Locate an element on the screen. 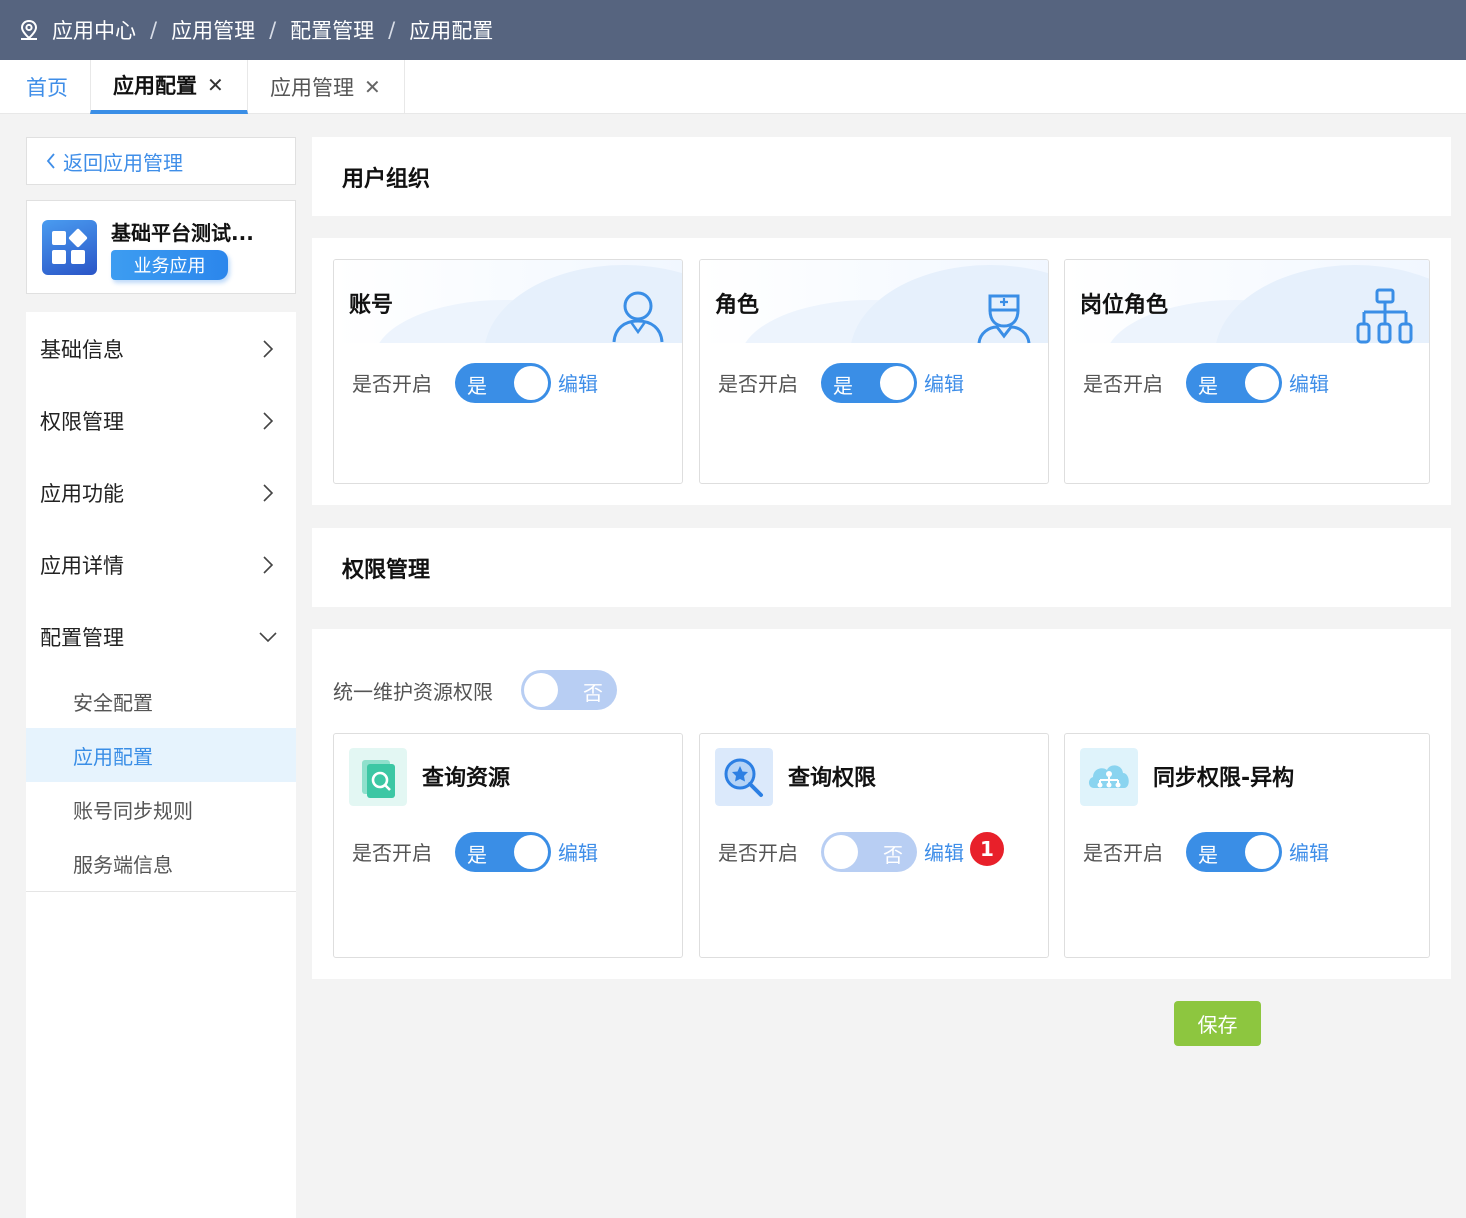 The height and width of the screenshot is (1218, 1466). menu-item-config-management: 配置管理 is located at coordinates (161, 637).